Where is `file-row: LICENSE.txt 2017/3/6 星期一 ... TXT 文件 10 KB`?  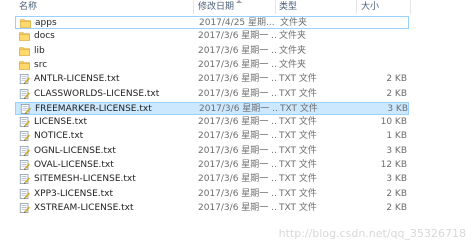 file-row: LICENSE.txt 2017/3/6 星期一 ... TXT 文件 10 KB is located at coordinates (212, 122).